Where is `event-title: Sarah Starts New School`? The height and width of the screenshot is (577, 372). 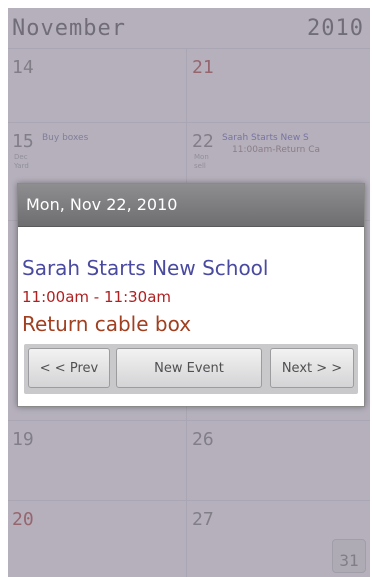 event-title: Sarah Starts New School is located at coordinates (145, 268).